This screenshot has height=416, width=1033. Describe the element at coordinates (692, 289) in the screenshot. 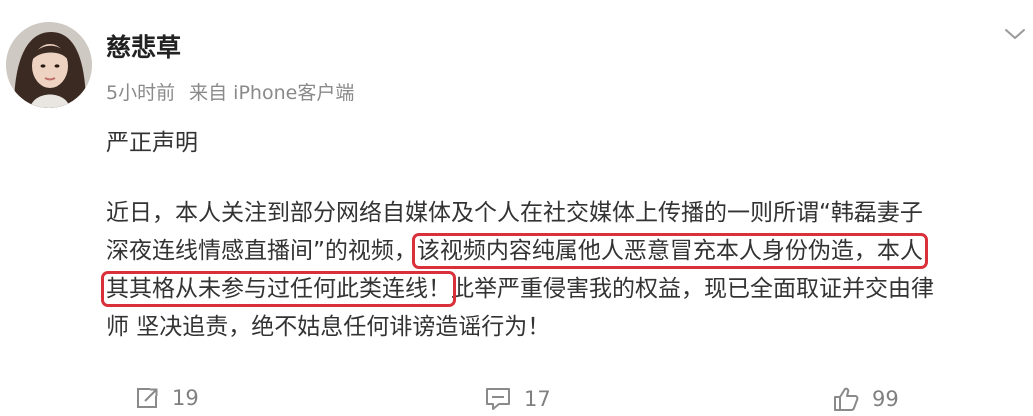

I see `body-line-3-text: 此举严重侵害我的权益，现已全面取证并交由律` at that location.